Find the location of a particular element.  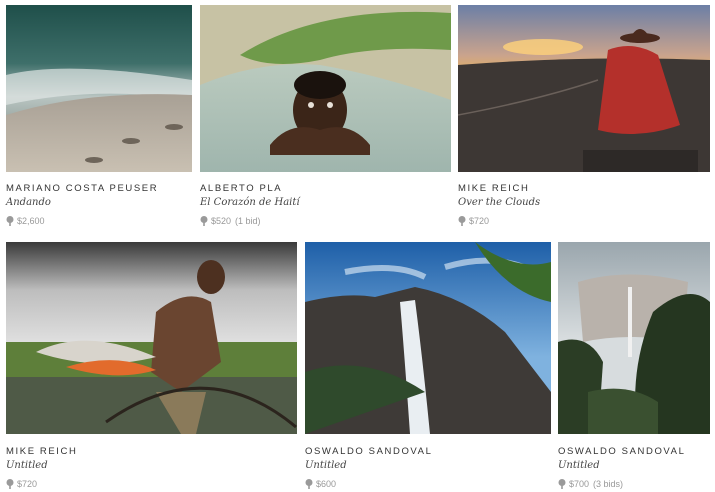

bid-count: (1 bid) is located at coordinates (248, 221).